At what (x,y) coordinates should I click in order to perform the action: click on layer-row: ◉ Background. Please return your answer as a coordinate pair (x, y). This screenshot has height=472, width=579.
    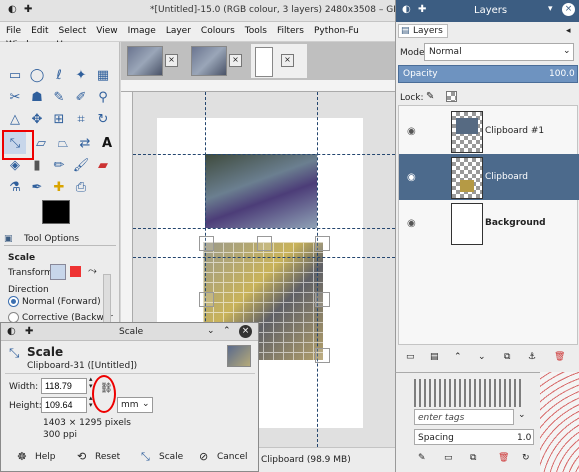
    Looking at the image, I should click on (489, 223).